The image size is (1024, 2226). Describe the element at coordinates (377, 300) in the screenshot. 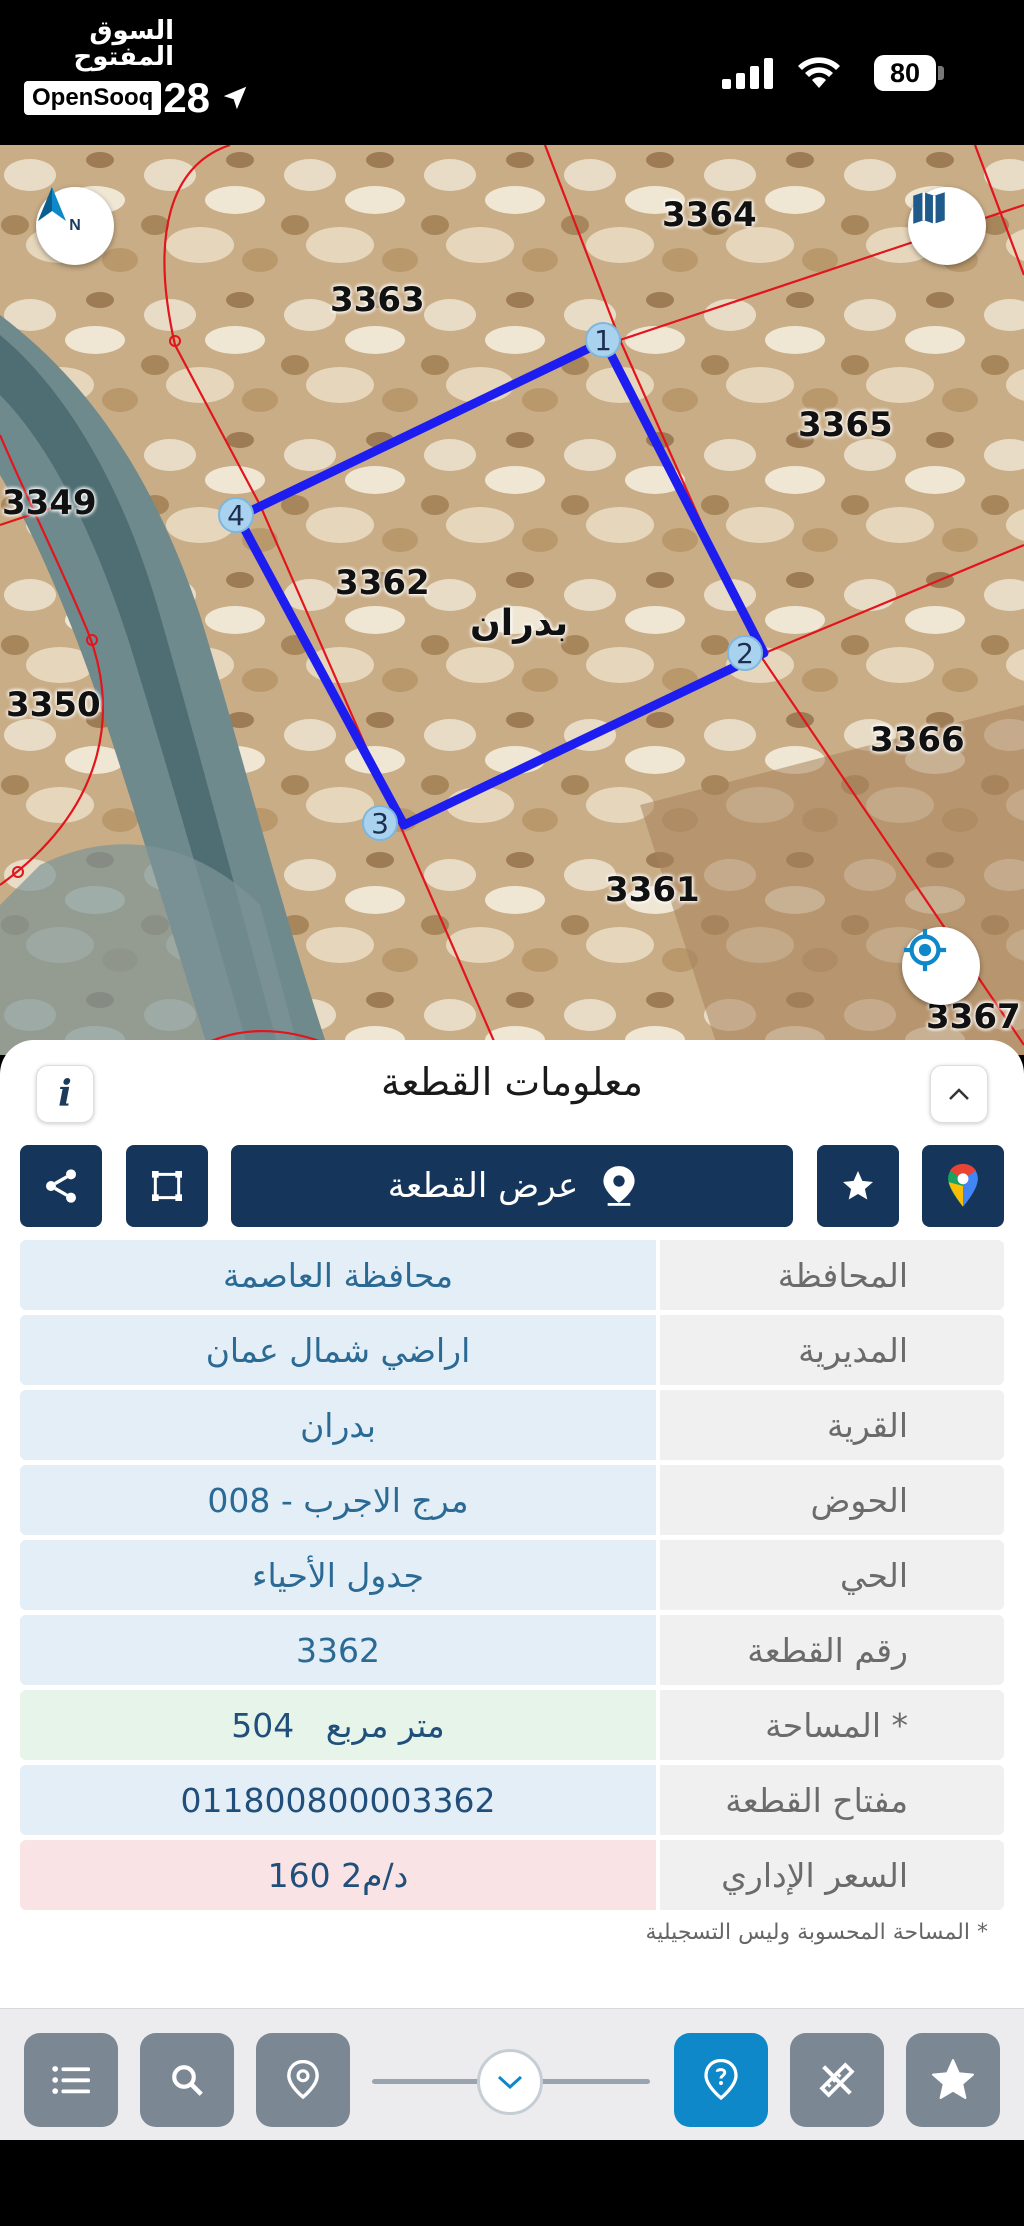

I see `parcel-label: 3363` at that location.